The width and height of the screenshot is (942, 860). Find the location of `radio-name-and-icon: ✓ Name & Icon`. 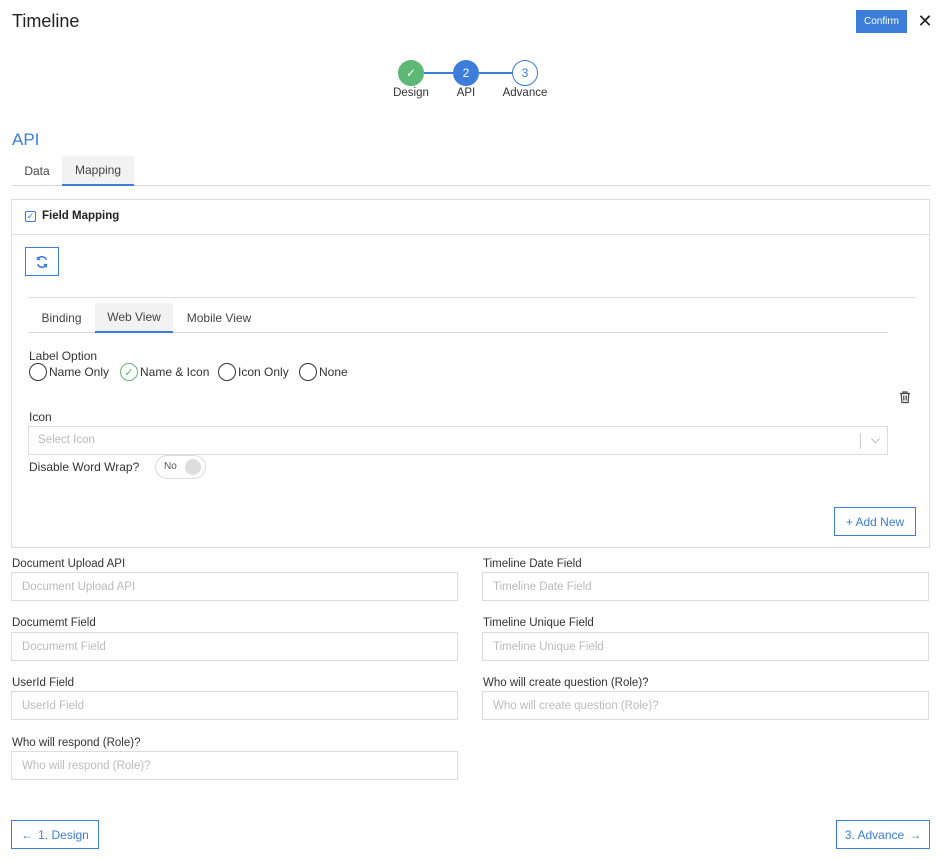

radio-name-and-icon: ✓ Name & Icon is located at coordinates (164, 372).